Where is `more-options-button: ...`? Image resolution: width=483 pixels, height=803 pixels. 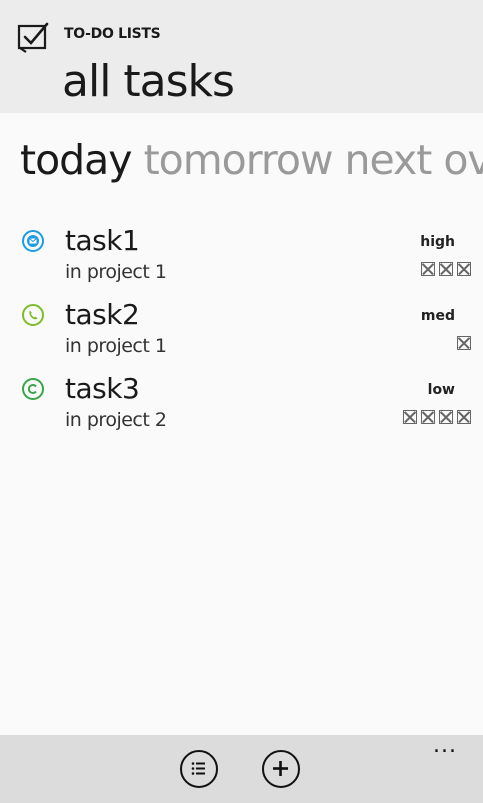 more-options-button: ... is located at coordinates (445, 746).